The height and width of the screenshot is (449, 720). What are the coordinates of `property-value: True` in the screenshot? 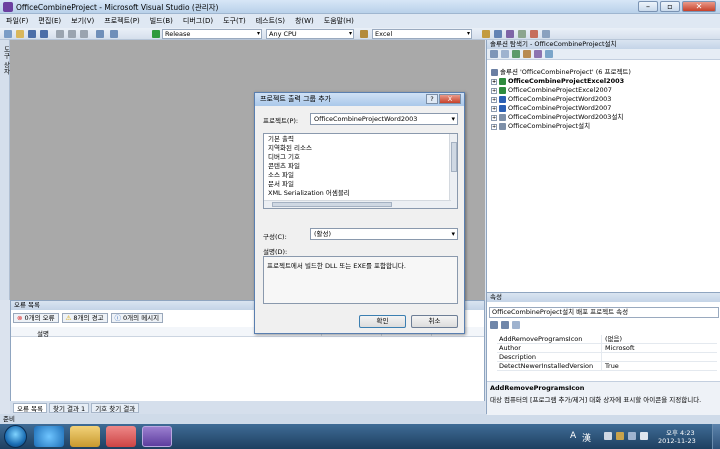 It's located at (611, 366).